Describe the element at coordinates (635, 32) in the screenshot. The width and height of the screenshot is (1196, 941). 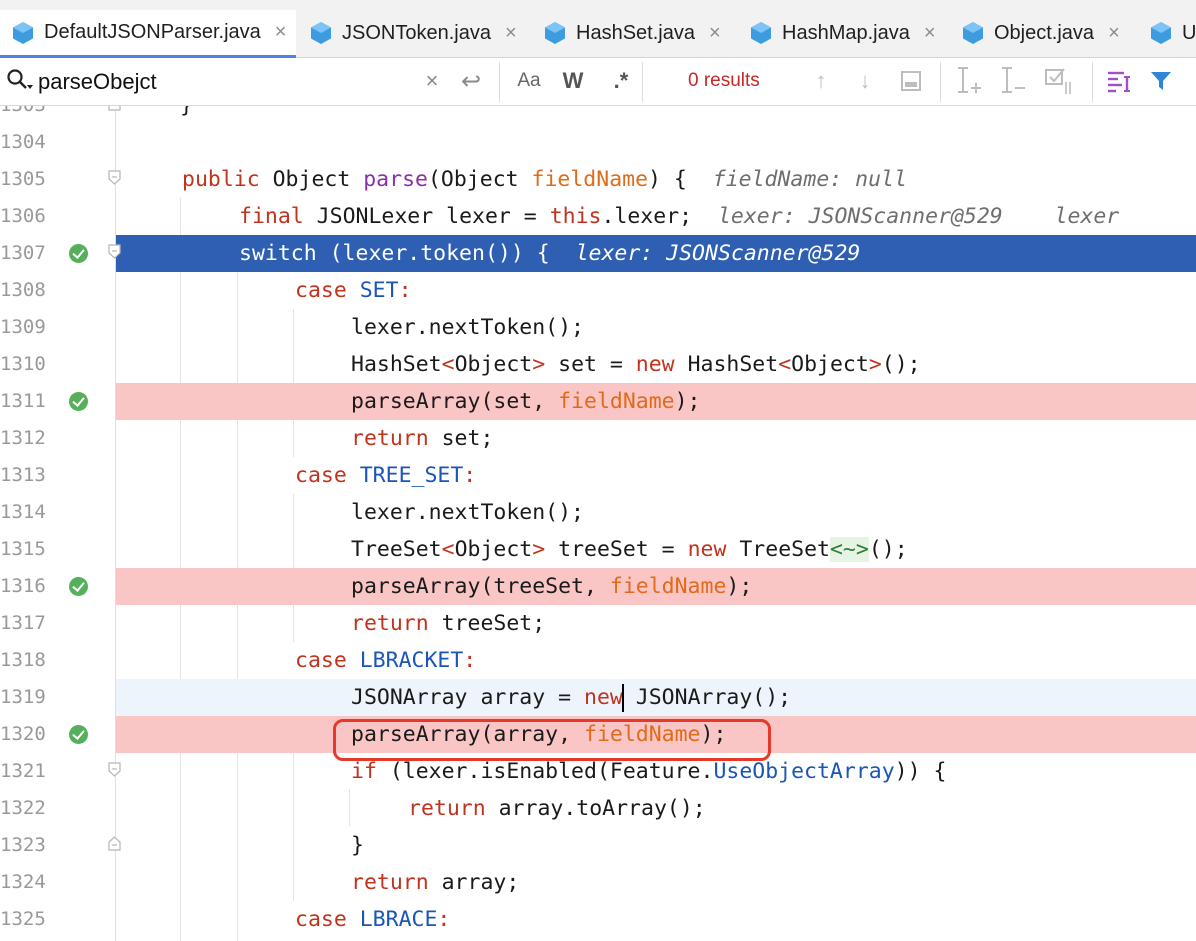
I see `tab-label: HashSet.java` at that location.